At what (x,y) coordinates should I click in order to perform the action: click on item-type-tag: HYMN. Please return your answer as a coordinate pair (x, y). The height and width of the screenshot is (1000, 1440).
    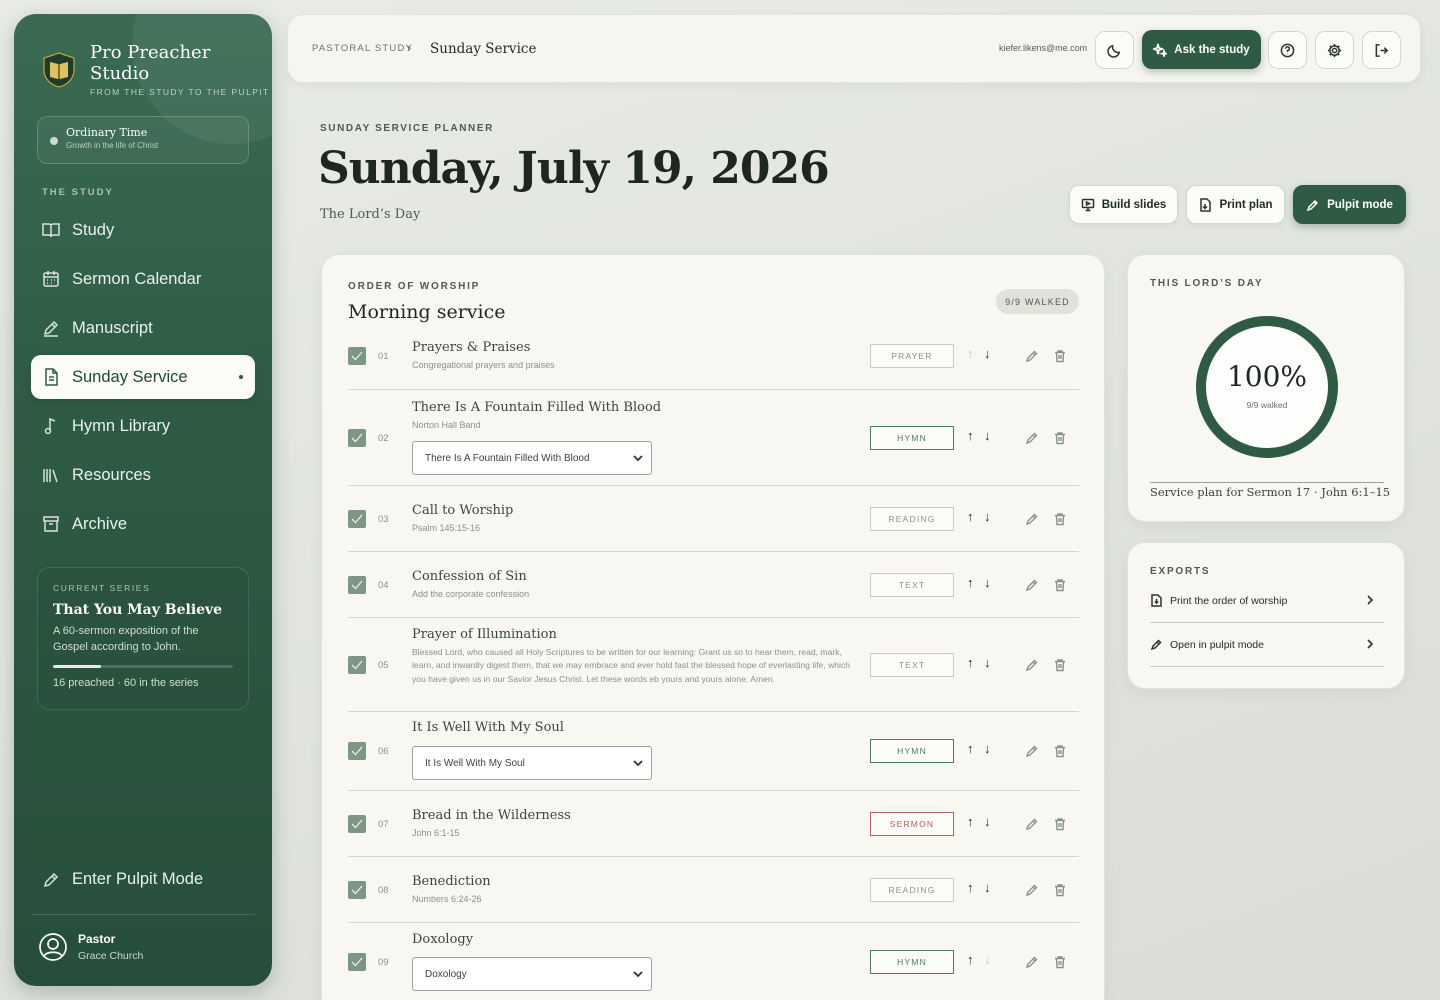
    Looking at the image, I should click on (912, 962).